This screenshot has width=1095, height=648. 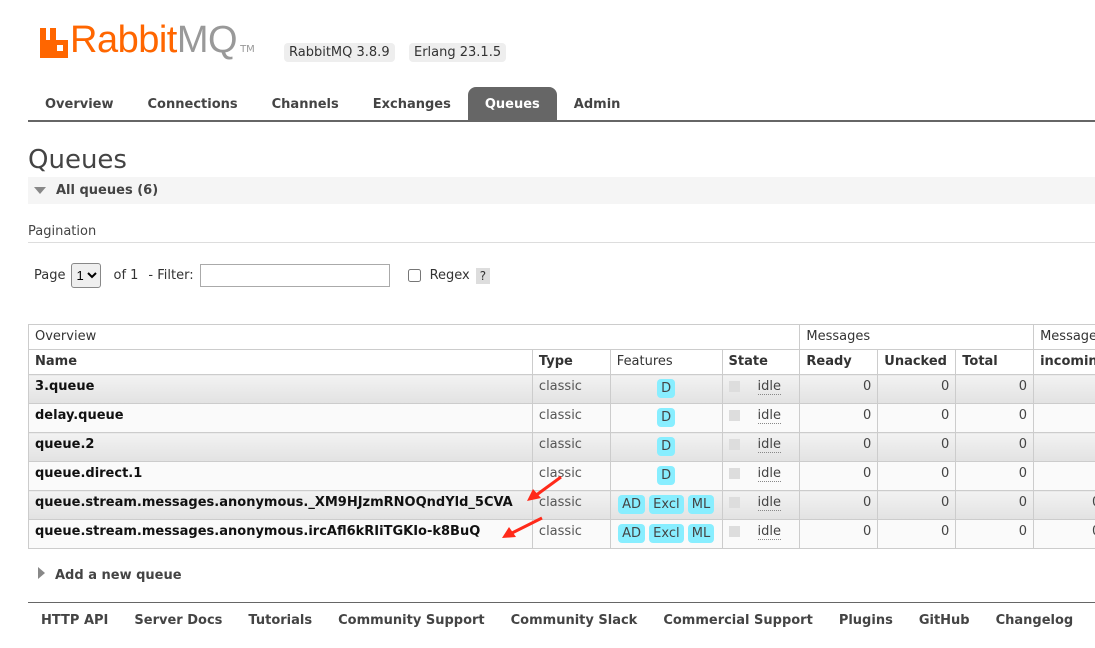 I want to click on page-label: Page, so click(x=50, y=275).